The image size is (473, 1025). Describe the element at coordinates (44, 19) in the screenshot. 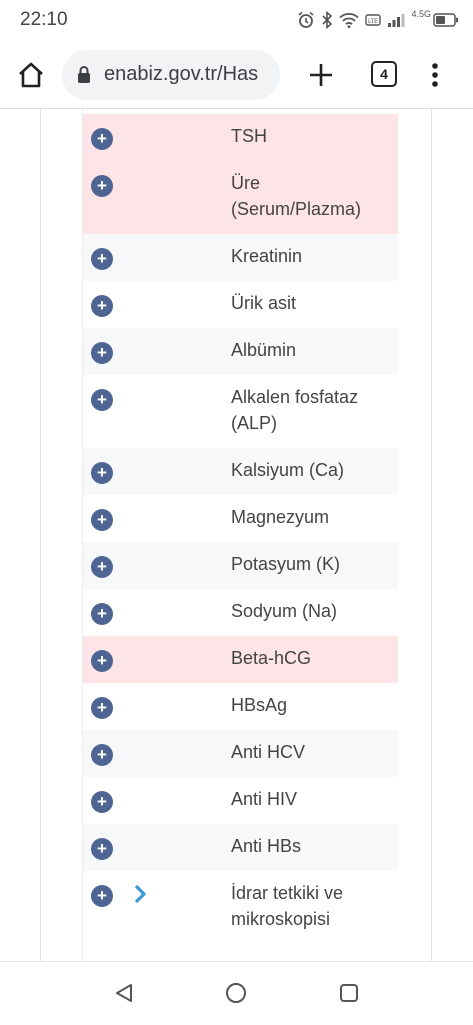

I see `status-time: 22:10` at that location.